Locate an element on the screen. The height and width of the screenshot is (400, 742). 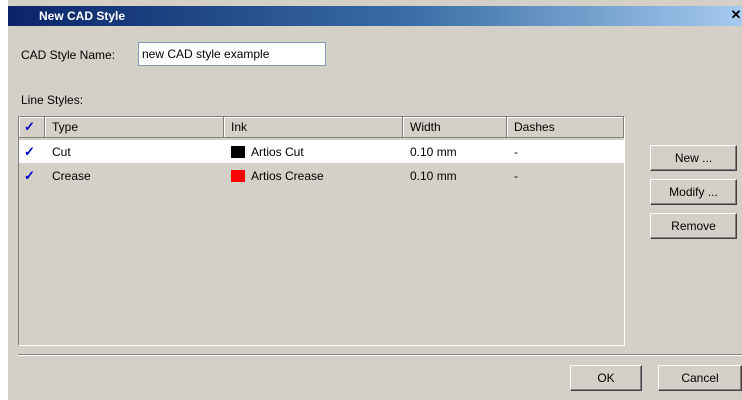
header-check-column: ✓ is located at coordinates (32, 127).